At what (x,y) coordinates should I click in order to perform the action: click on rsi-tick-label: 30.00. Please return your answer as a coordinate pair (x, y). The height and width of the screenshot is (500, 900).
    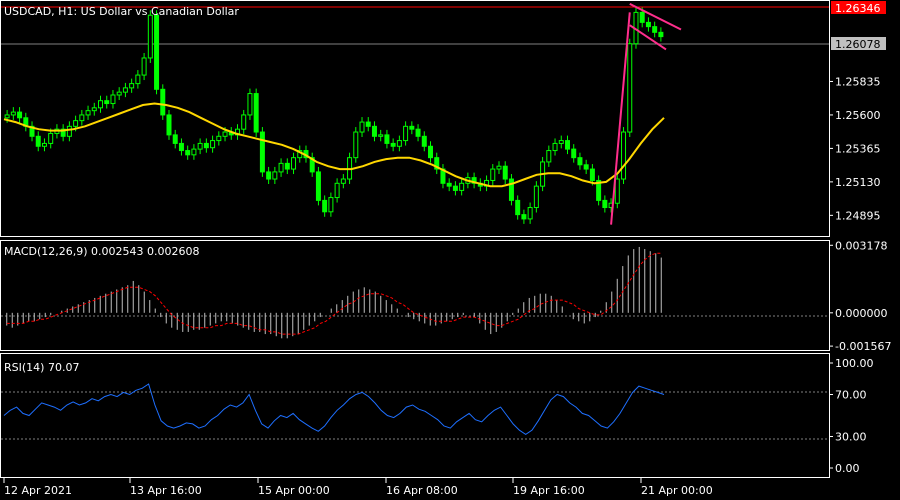
    Looking at the image, I should click on (851, 437).